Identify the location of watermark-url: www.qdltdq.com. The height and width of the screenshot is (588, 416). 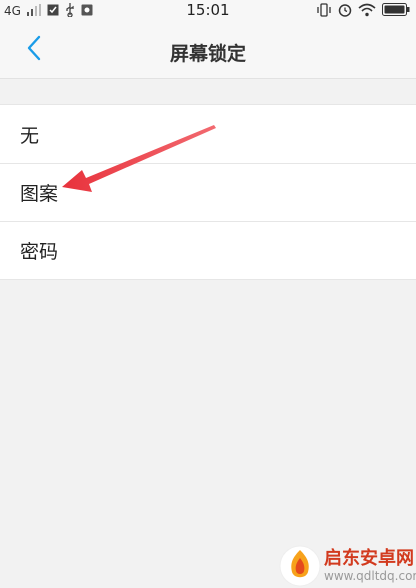
(370, 576).